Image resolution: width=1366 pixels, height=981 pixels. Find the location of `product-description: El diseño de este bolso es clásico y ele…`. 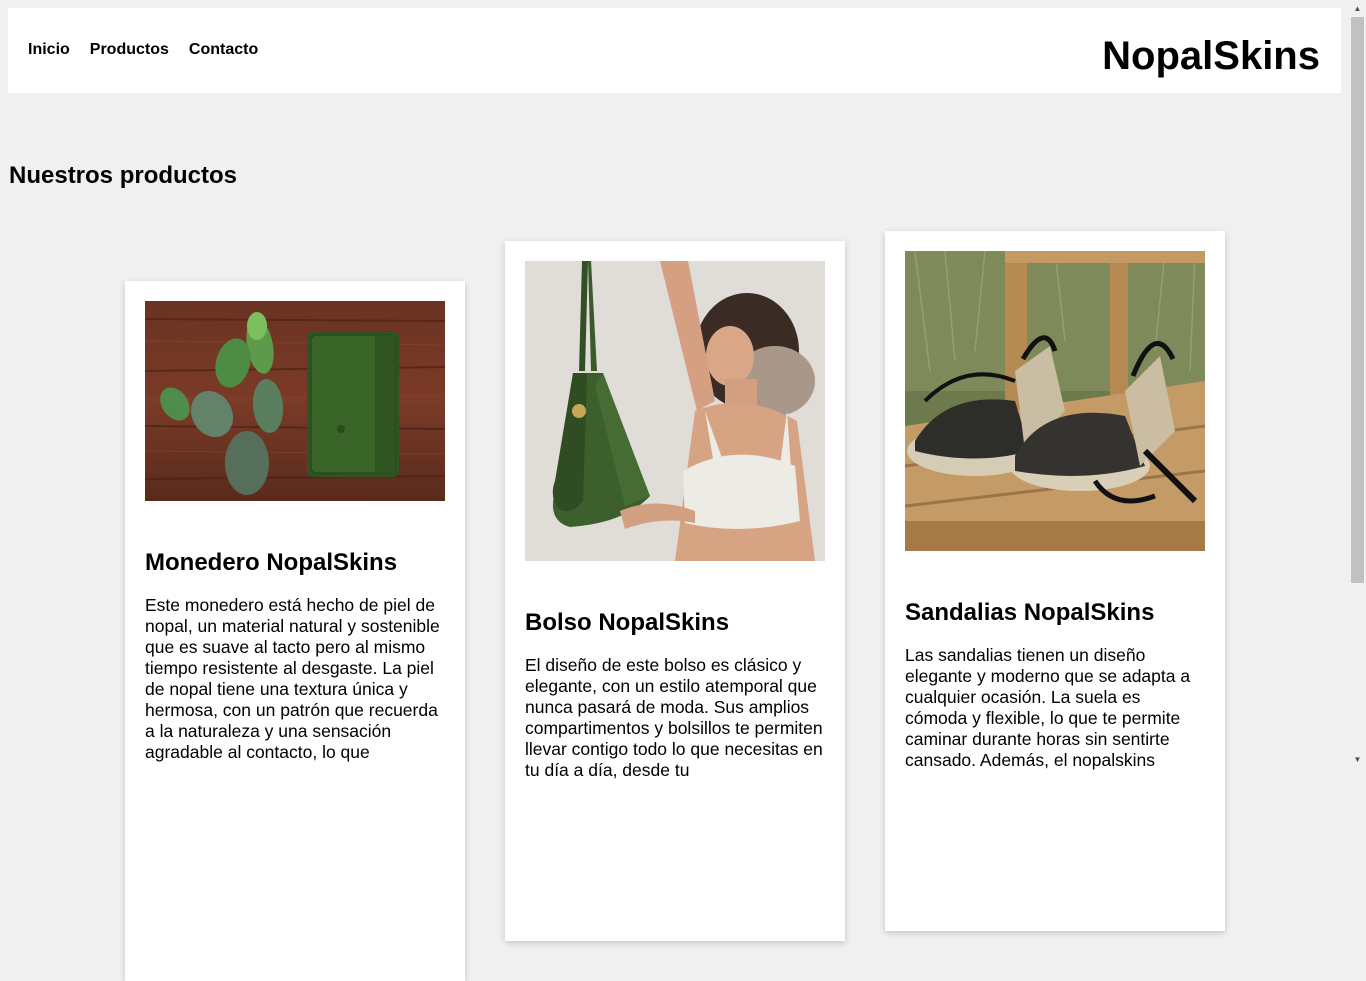

product-description: El diseño de este bolso es clásico y ele… is located at coordinates (674, 717).